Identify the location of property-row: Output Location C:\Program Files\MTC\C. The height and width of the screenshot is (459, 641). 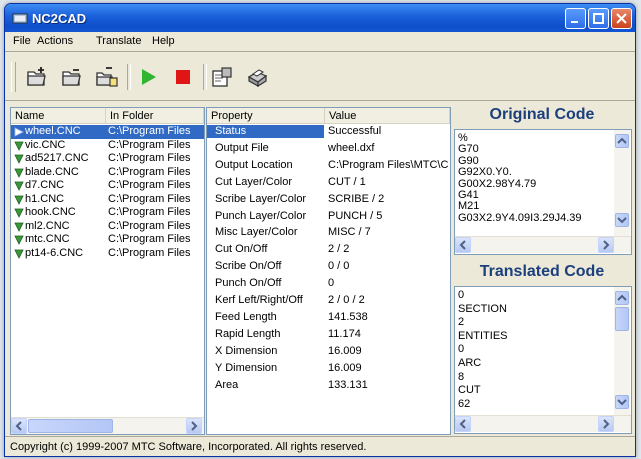
(328, 166).